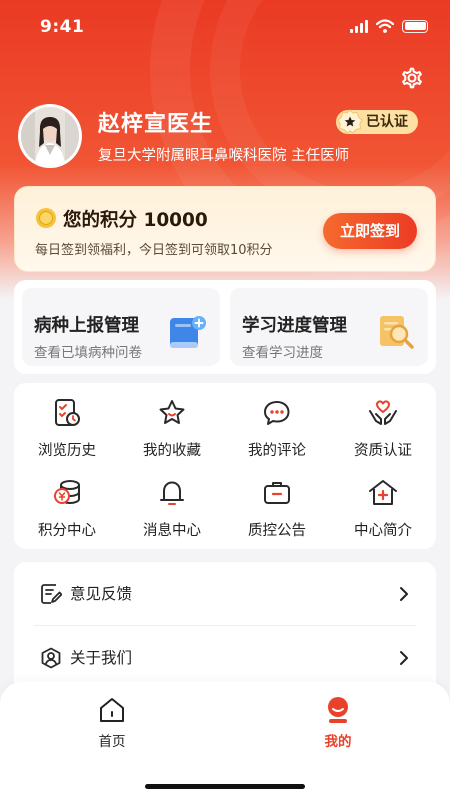  What do you see at coordinates (51, 658) in the screenshot?
I see `user-circle-icon` at bounding box center [51, 658].